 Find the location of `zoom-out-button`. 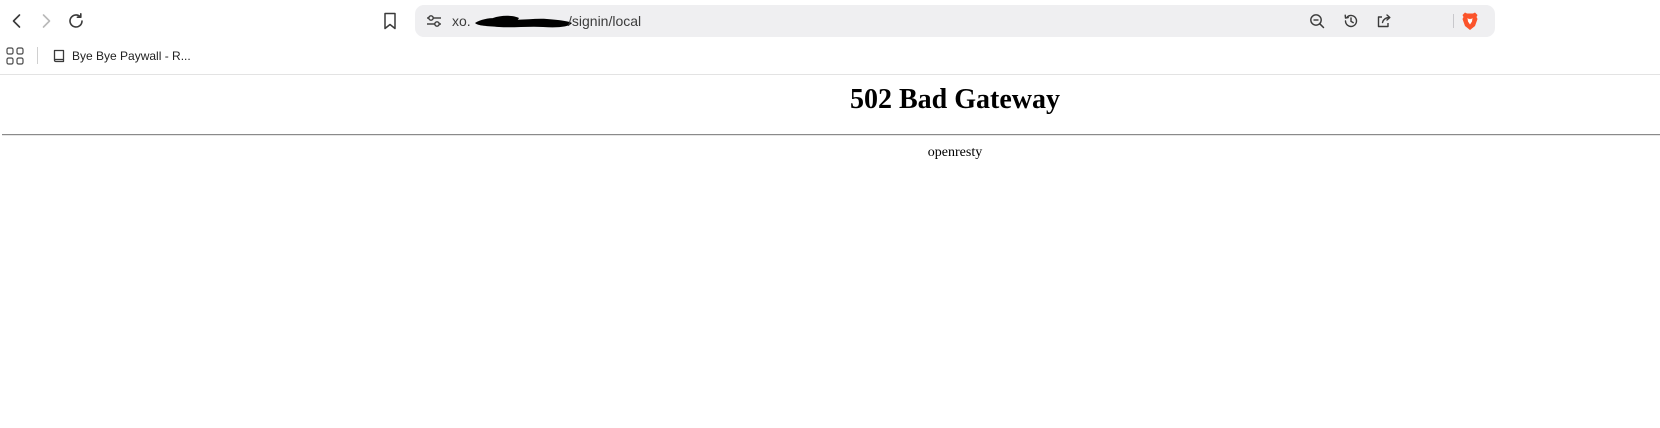

zoom-out-button is located at coordinates (1317, 21).